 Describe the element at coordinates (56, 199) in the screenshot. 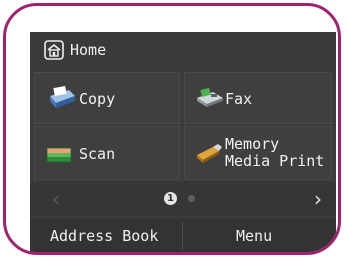

I see `chevron-left-icon: ‹` at that location.